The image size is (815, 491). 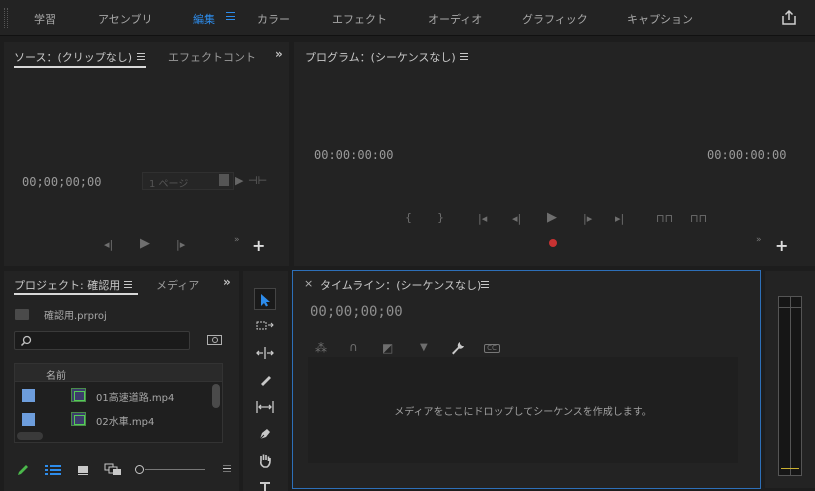 I want to click on timeline-drop-area: メディアをここにドロップしてシーケンスを作成します。, so click(x=523, y=410).